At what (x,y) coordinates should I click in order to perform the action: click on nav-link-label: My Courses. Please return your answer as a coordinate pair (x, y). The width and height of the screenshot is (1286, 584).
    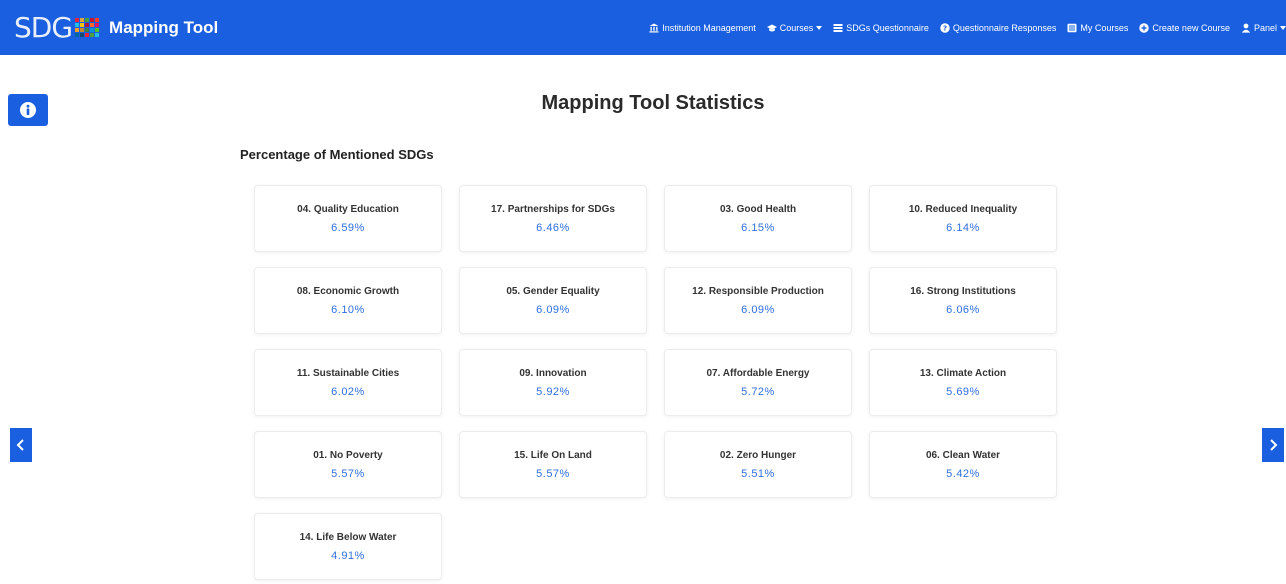
    Looking at the image, I should click on (1104, 27).